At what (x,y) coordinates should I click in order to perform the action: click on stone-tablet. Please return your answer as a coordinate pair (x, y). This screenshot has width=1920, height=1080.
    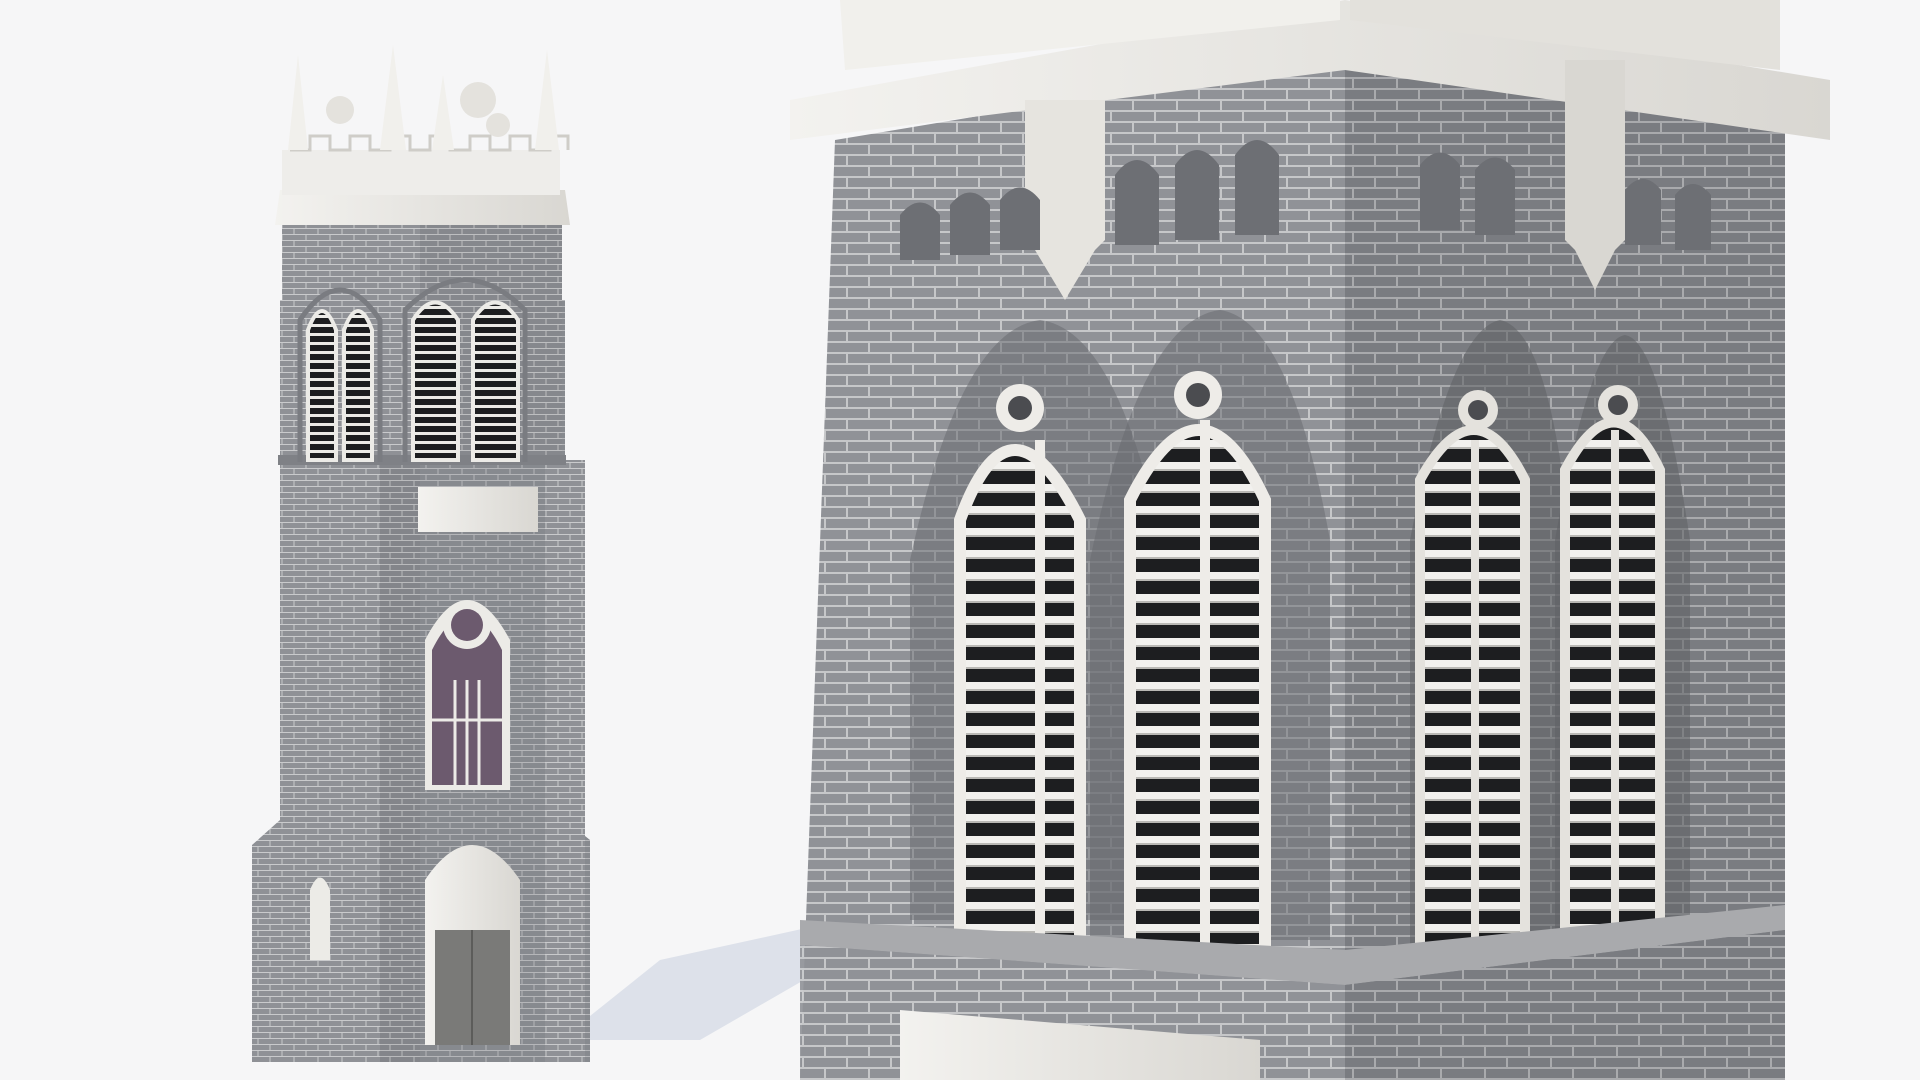
    Looking at the image, I should click on (478, 509).